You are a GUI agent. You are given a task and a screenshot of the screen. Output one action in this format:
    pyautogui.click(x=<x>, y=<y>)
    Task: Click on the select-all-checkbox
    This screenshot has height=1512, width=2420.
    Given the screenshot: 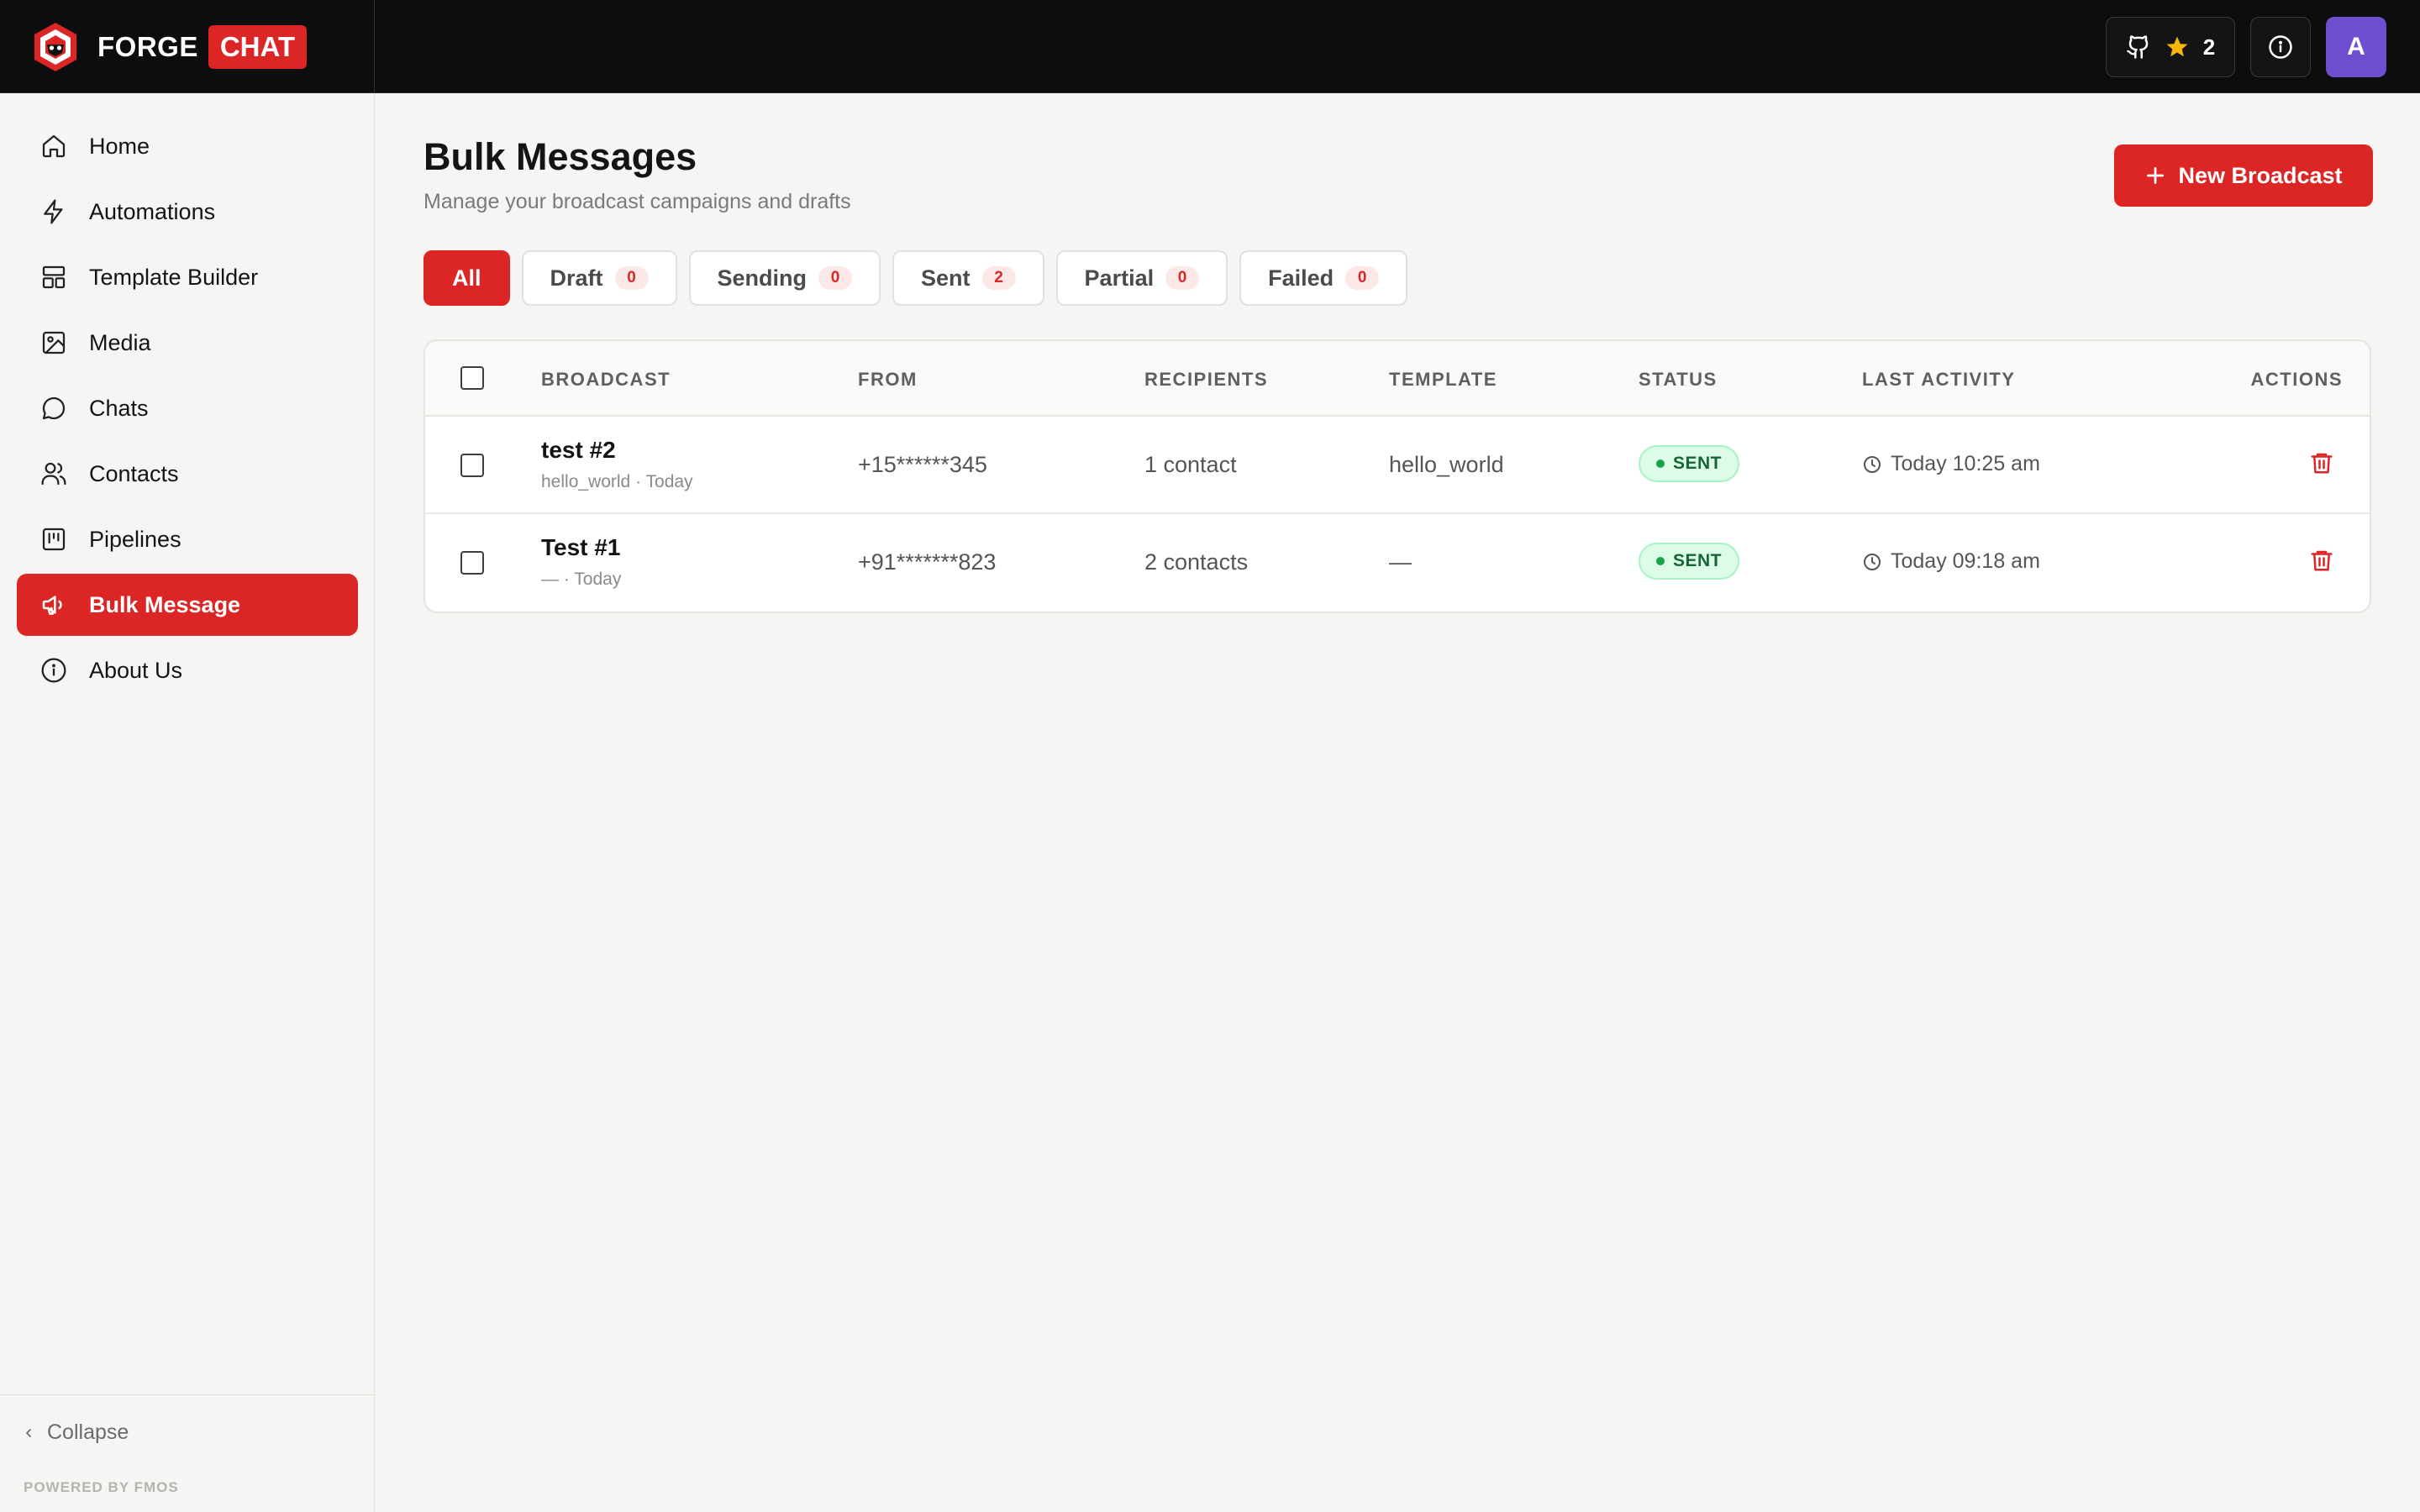 What is the action you would take?
    pyautogui.click(x=472, y=378)
    